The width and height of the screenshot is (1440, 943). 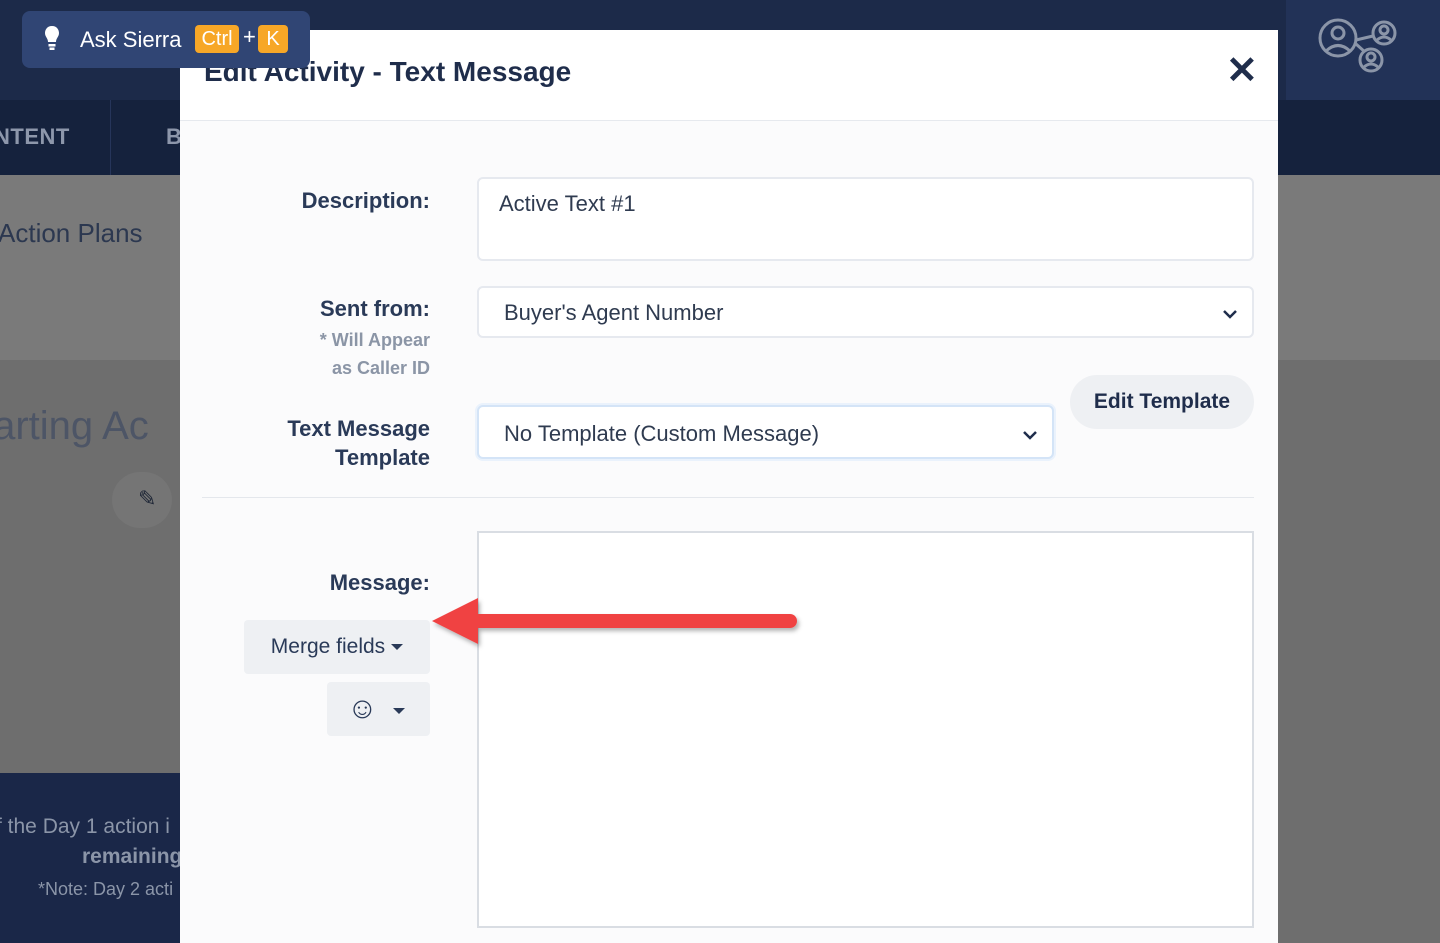 I want to click on shortcut-key-ctrl: Ctrl, so click(x=217, y=39).